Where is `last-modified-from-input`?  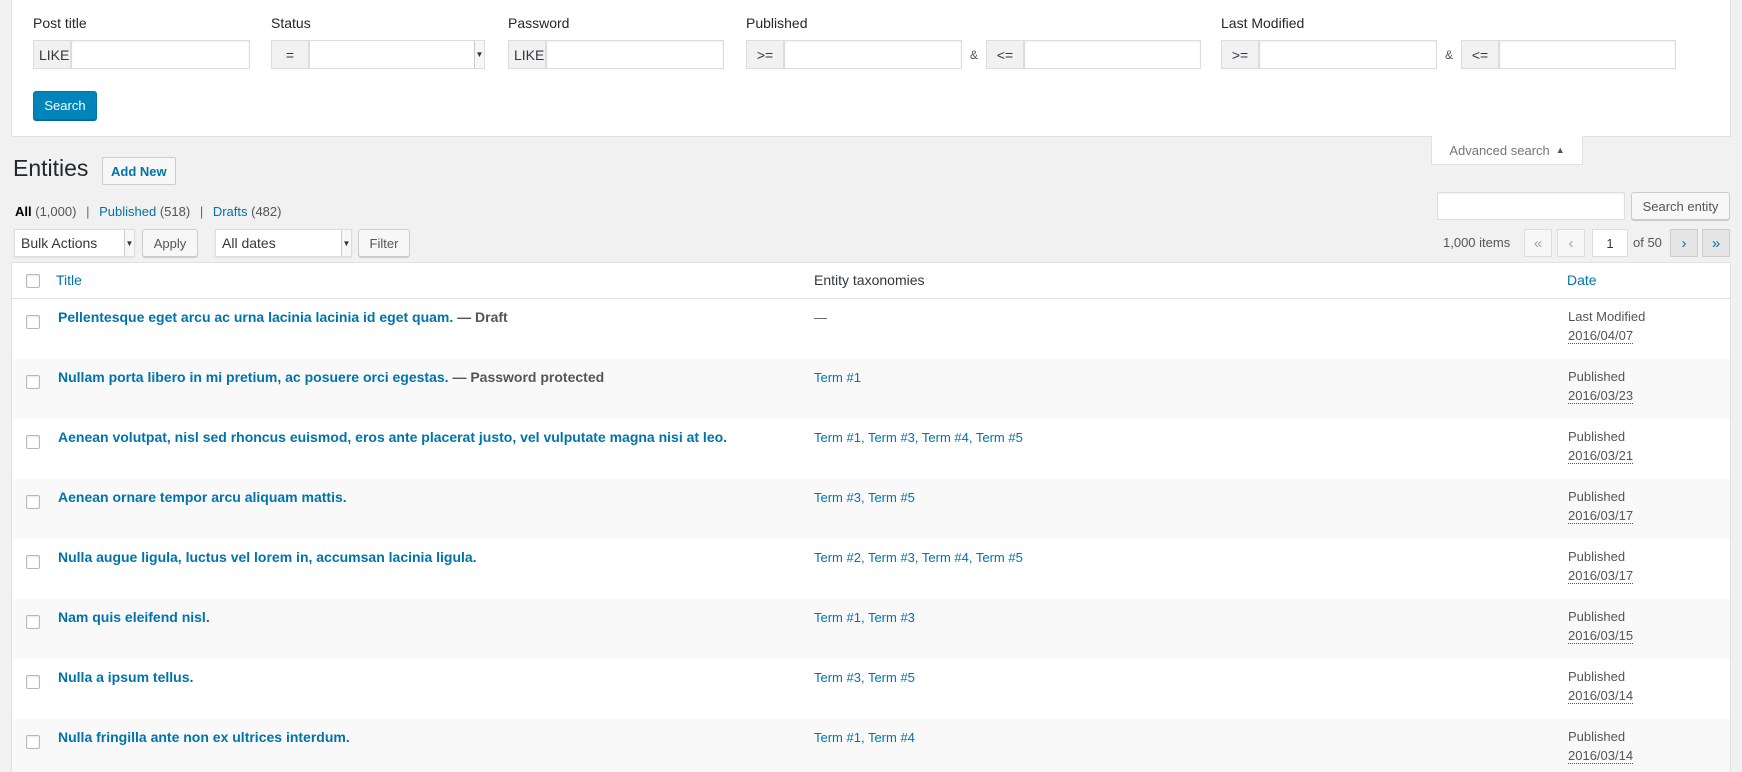
last-modified-from-input is located at coordinates (1348, 54).